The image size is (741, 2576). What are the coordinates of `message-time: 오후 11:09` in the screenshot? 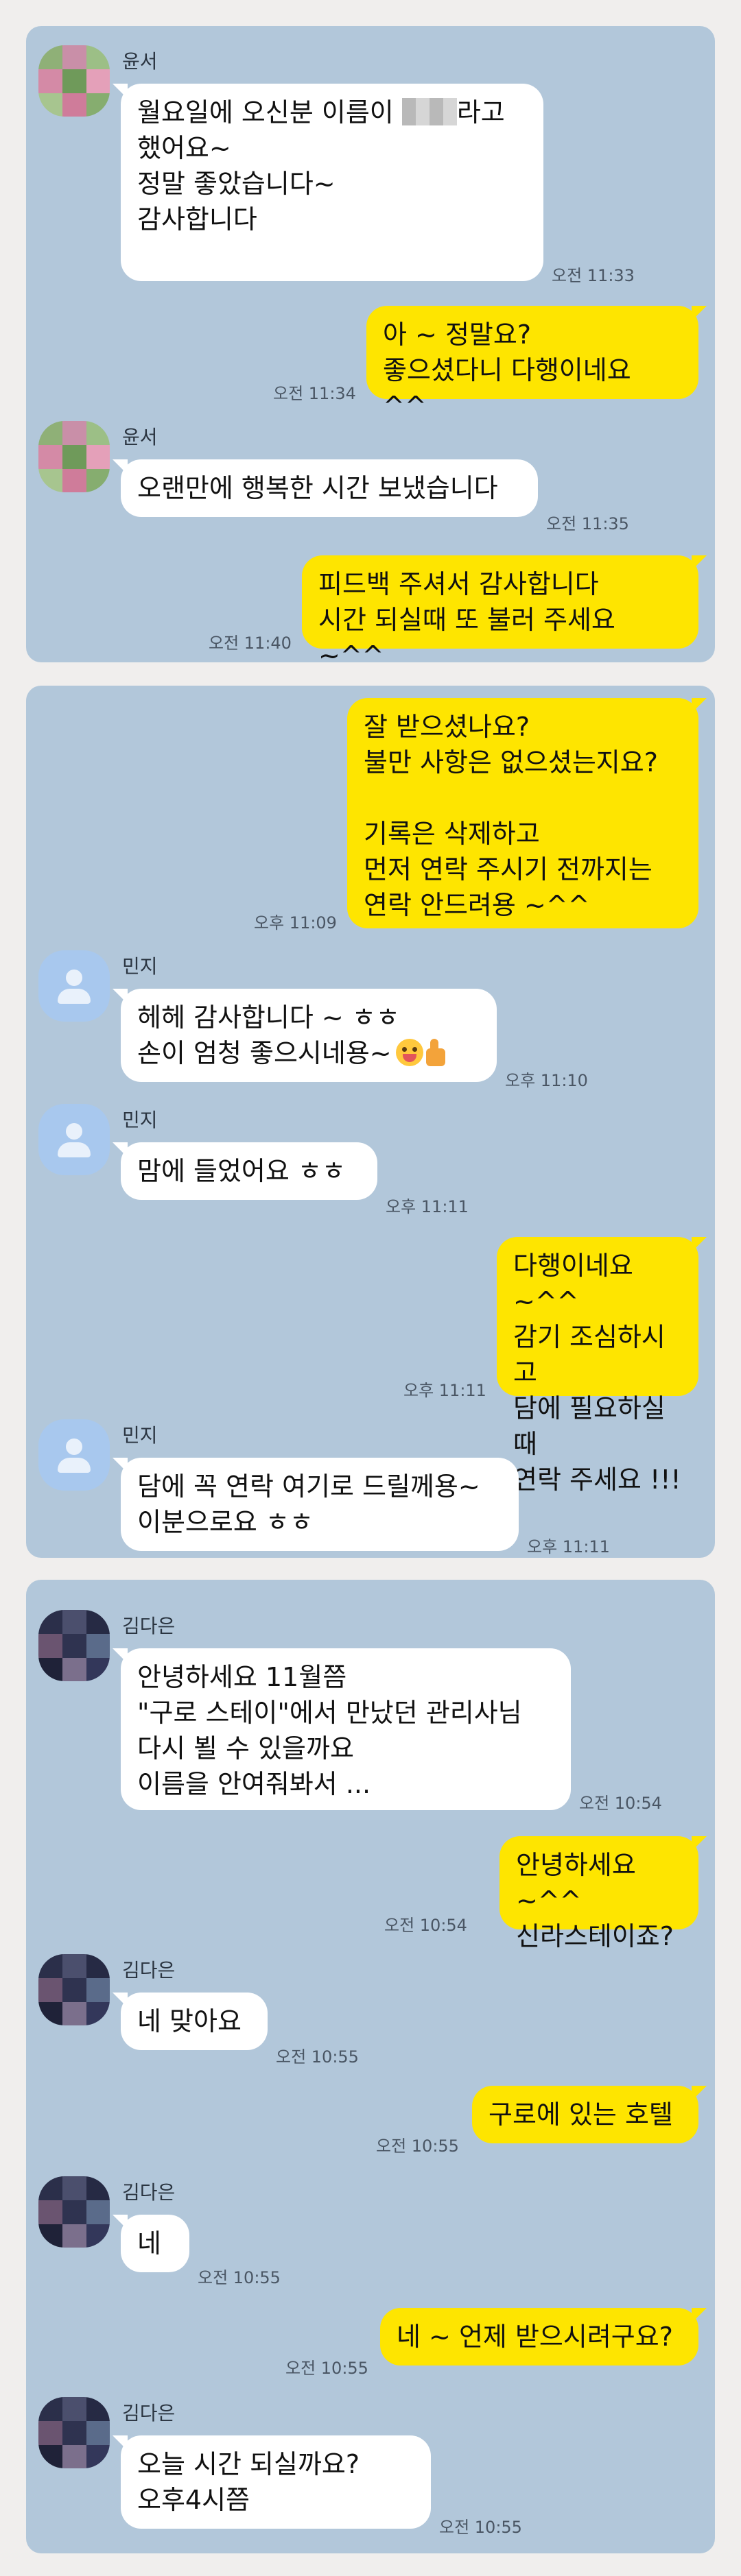 It's located at (295, 923).